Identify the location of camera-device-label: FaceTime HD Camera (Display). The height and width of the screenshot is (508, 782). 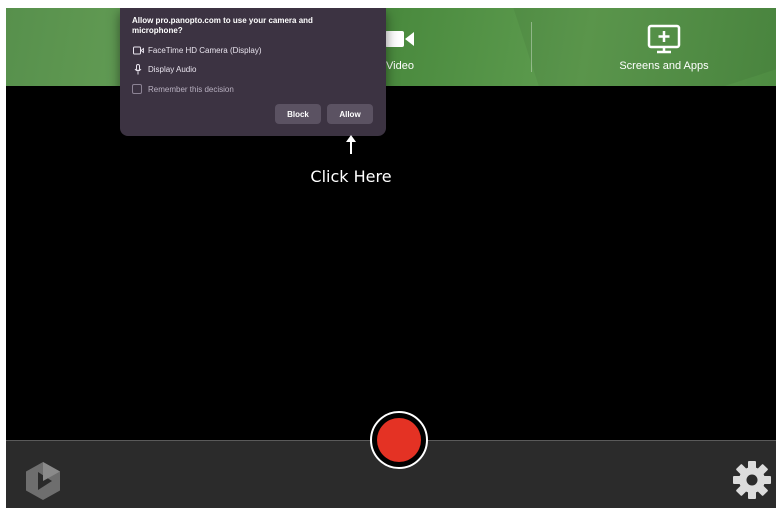
(205, 50).